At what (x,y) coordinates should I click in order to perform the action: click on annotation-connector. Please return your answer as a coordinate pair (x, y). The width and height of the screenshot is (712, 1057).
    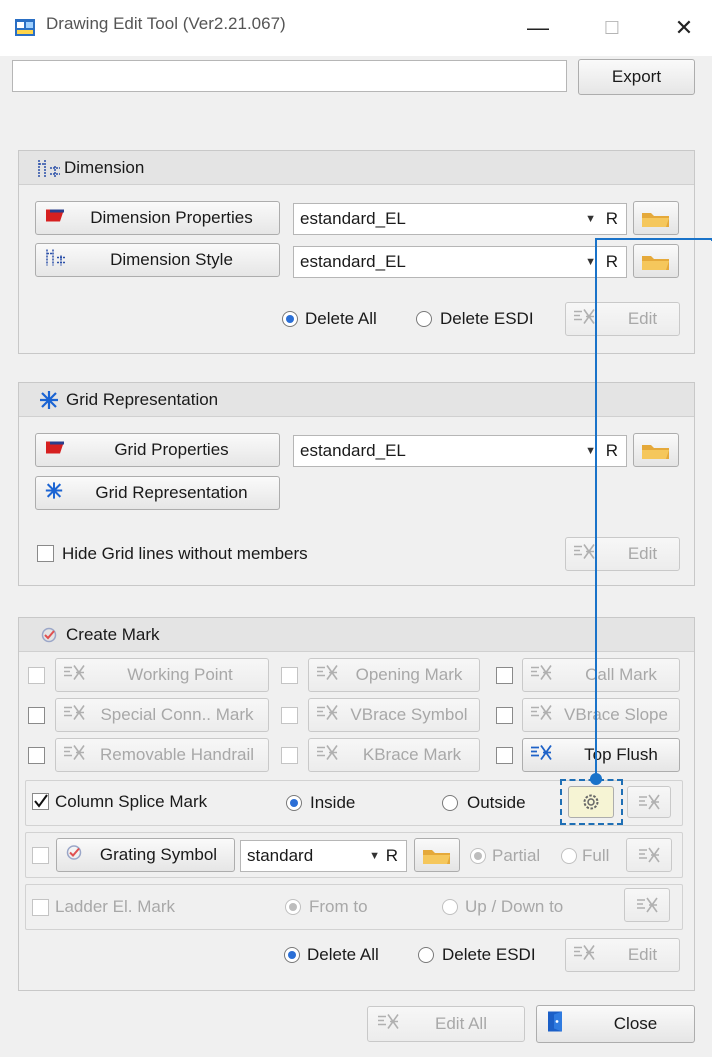
    Looking at the image, I should click on (651, 511).